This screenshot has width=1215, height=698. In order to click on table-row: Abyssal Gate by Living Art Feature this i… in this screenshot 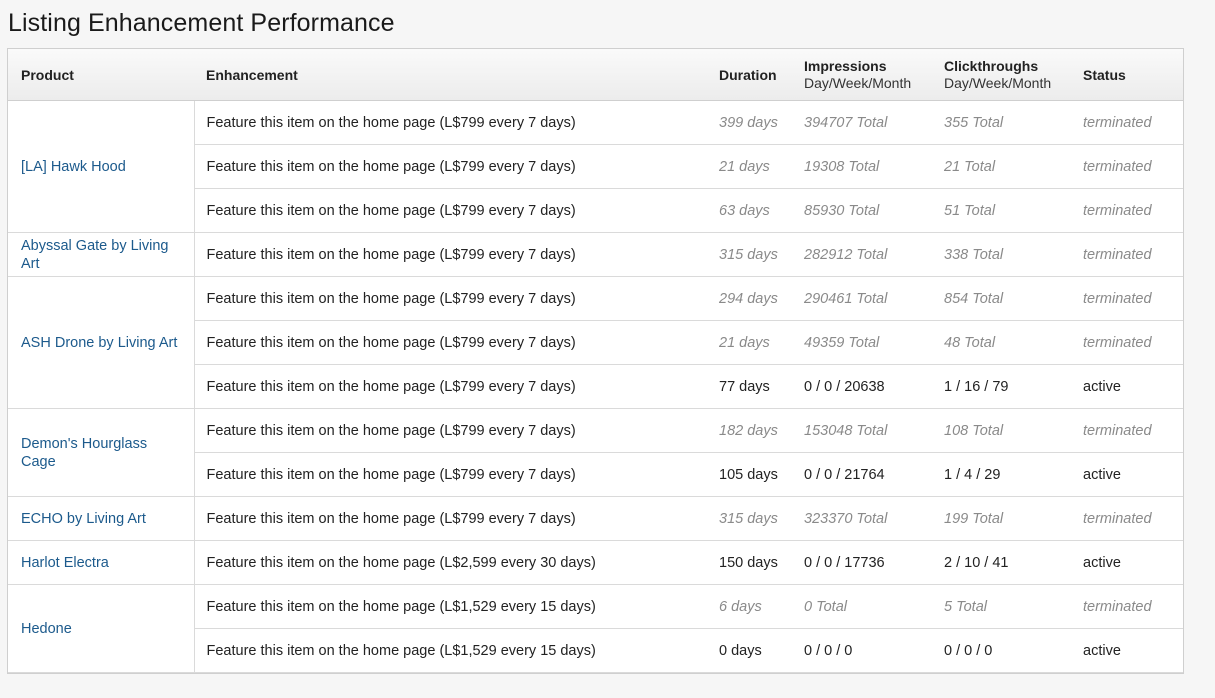, I will do `click(595, 254)`.